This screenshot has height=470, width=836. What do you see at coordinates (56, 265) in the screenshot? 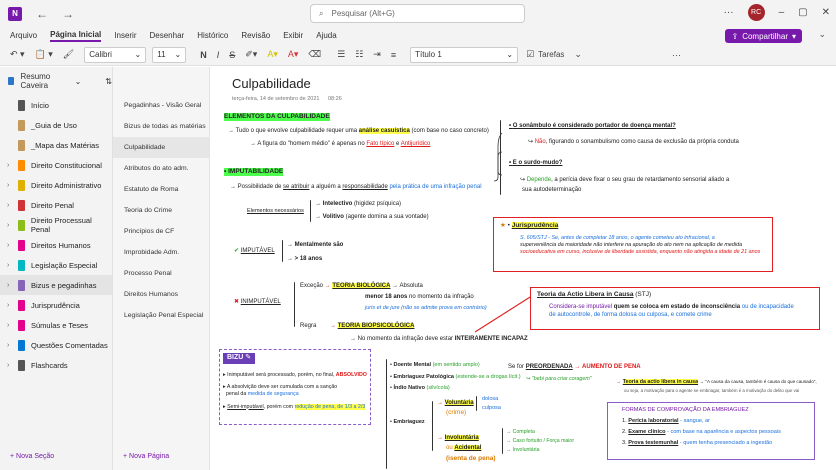
I see `section-item: › Legislação Especial` at bounding box center [56, 265].